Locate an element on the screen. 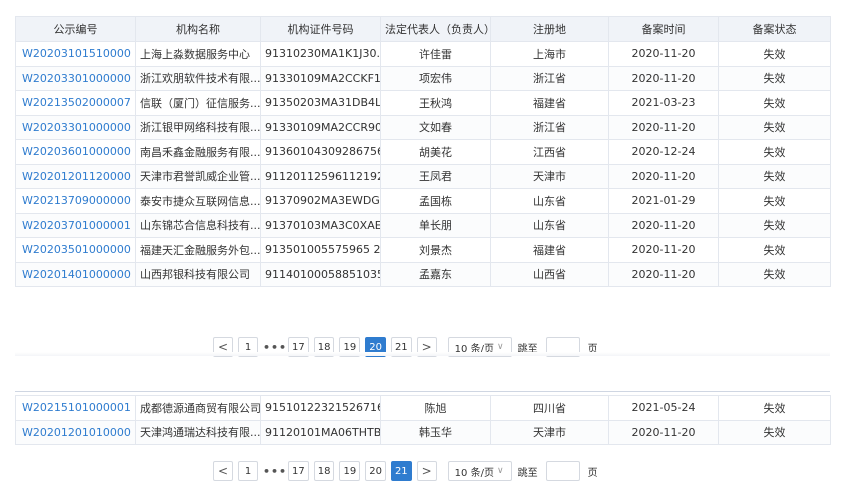  org-name-cell: 成都德源通商贸有限公司 is located at coordinates (198, 408).